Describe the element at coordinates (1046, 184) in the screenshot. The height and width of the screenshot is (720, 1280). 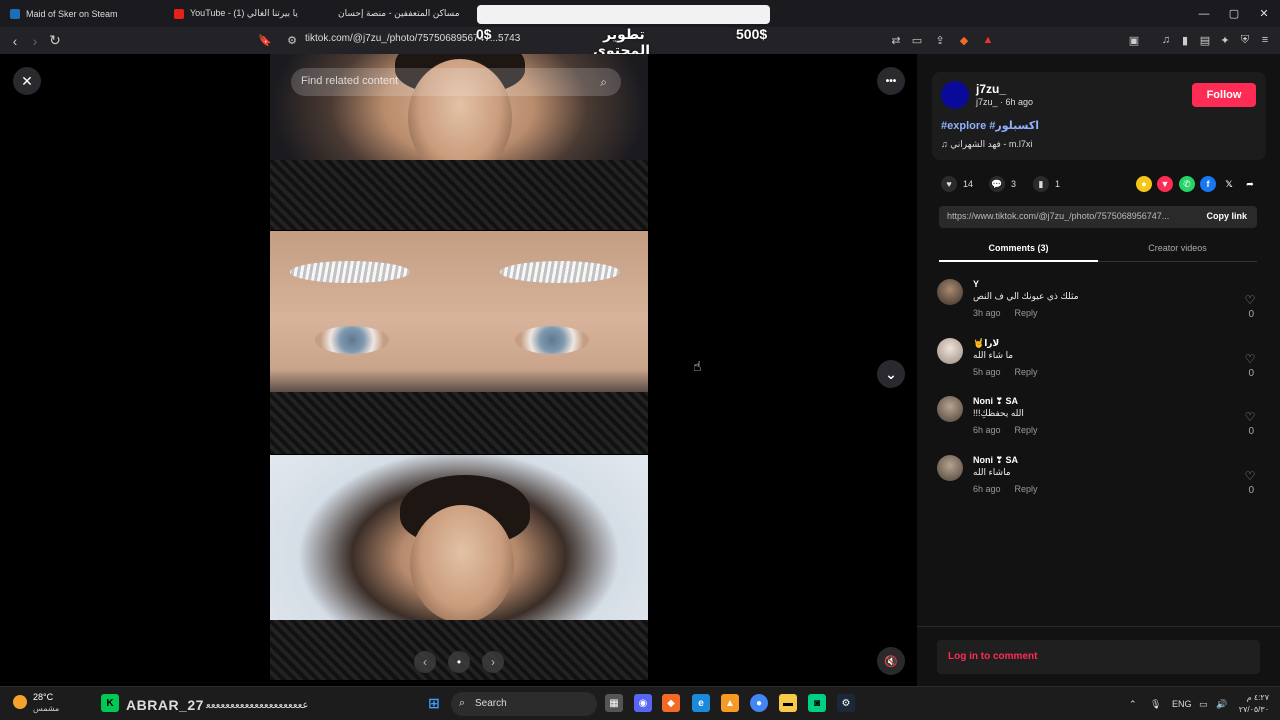
I see `save-stat: ▮ 1` at that location.